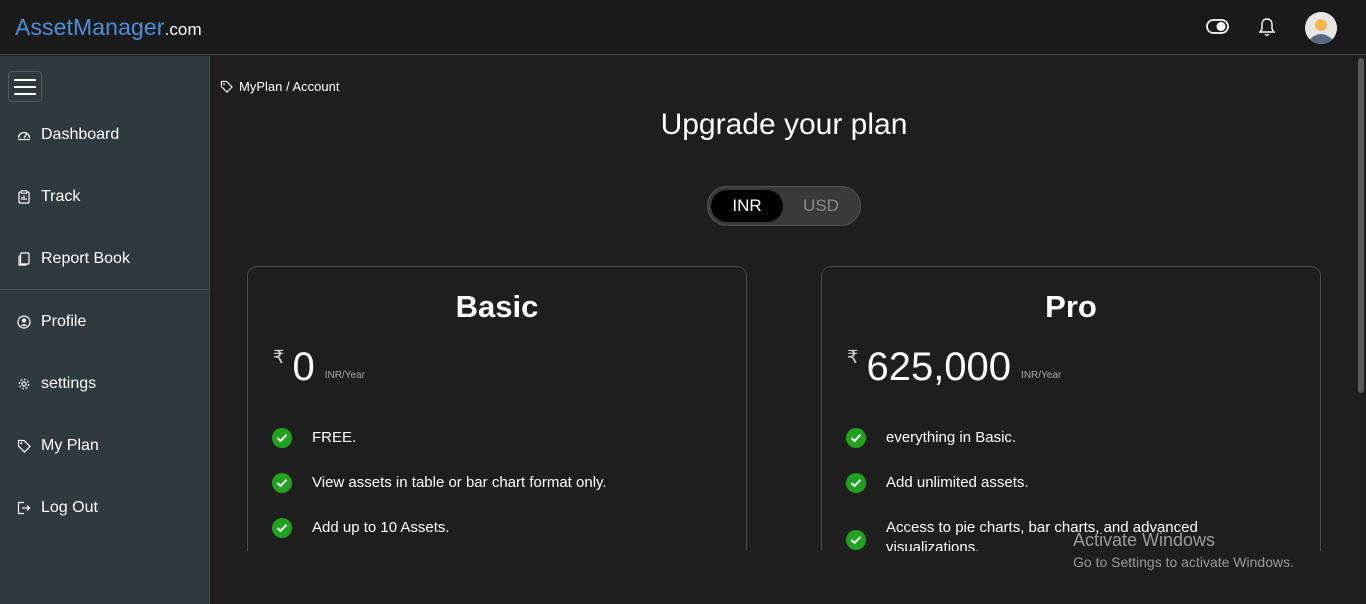 The image size is (1366, 604). Describe the element at coordinates (69, 507) in the screenshot. I see `sidebar-item-label: Log Out` at that location.